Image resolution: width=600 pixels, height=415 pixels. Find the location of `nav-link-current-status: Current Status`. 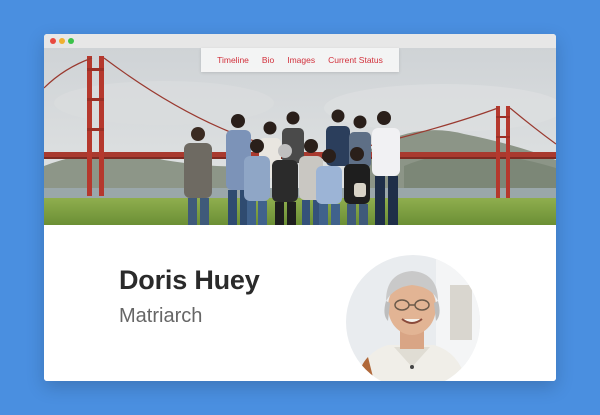

nav-link-current-status: Current Status is located at coordinates (355, 60).